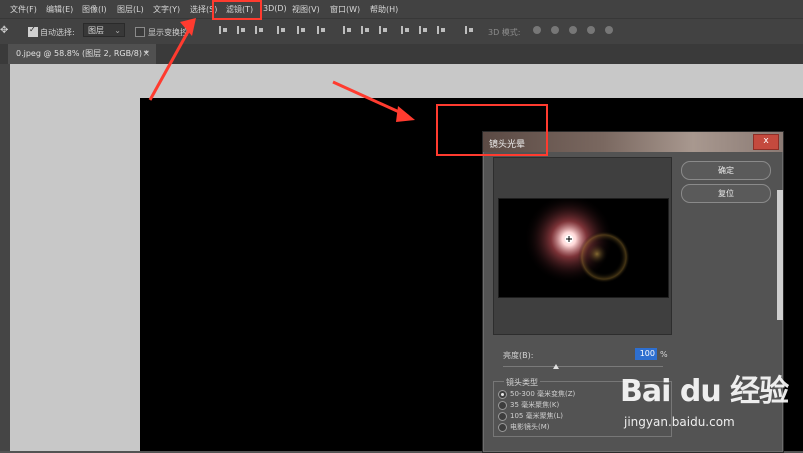  What do you see at coordinates (370, 99) in the screenshot?
I see `arrow-to-dialog` at bounding box center [370, 99].